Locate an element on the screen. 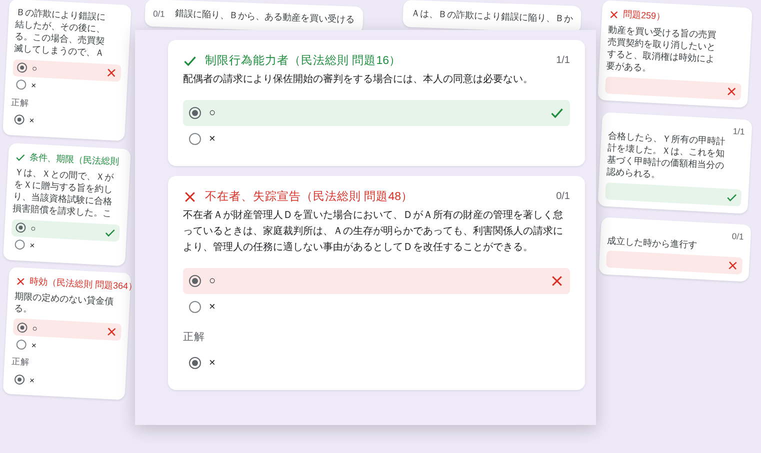  question-text: 成立した時から進行す is located at coordinates (652, 243).